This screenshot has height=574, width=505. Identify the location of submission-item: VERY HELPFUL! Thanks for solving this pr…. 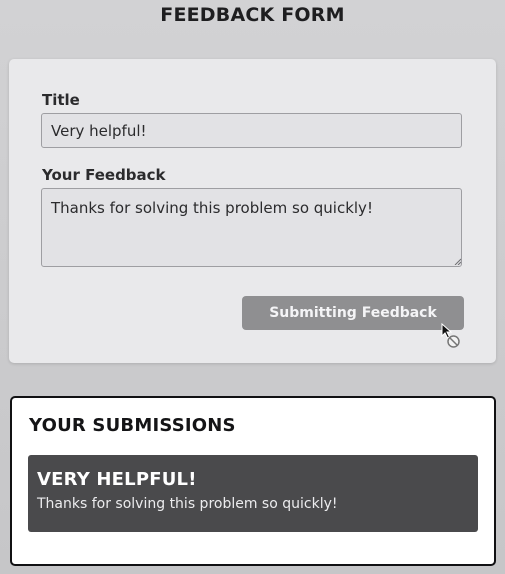
(253, 493).